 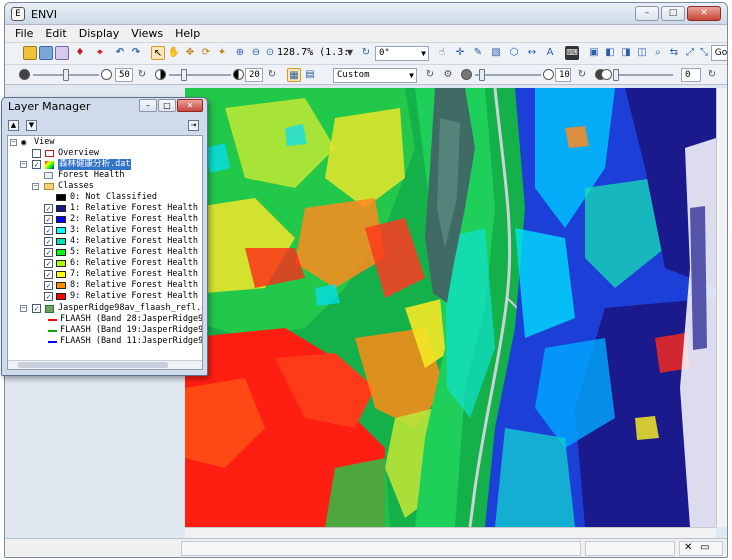 What do you see at coordinates (142, 75) in the screenshot?
I see `reset-brightness-icon: ↻` at bounding box center [142, 75].